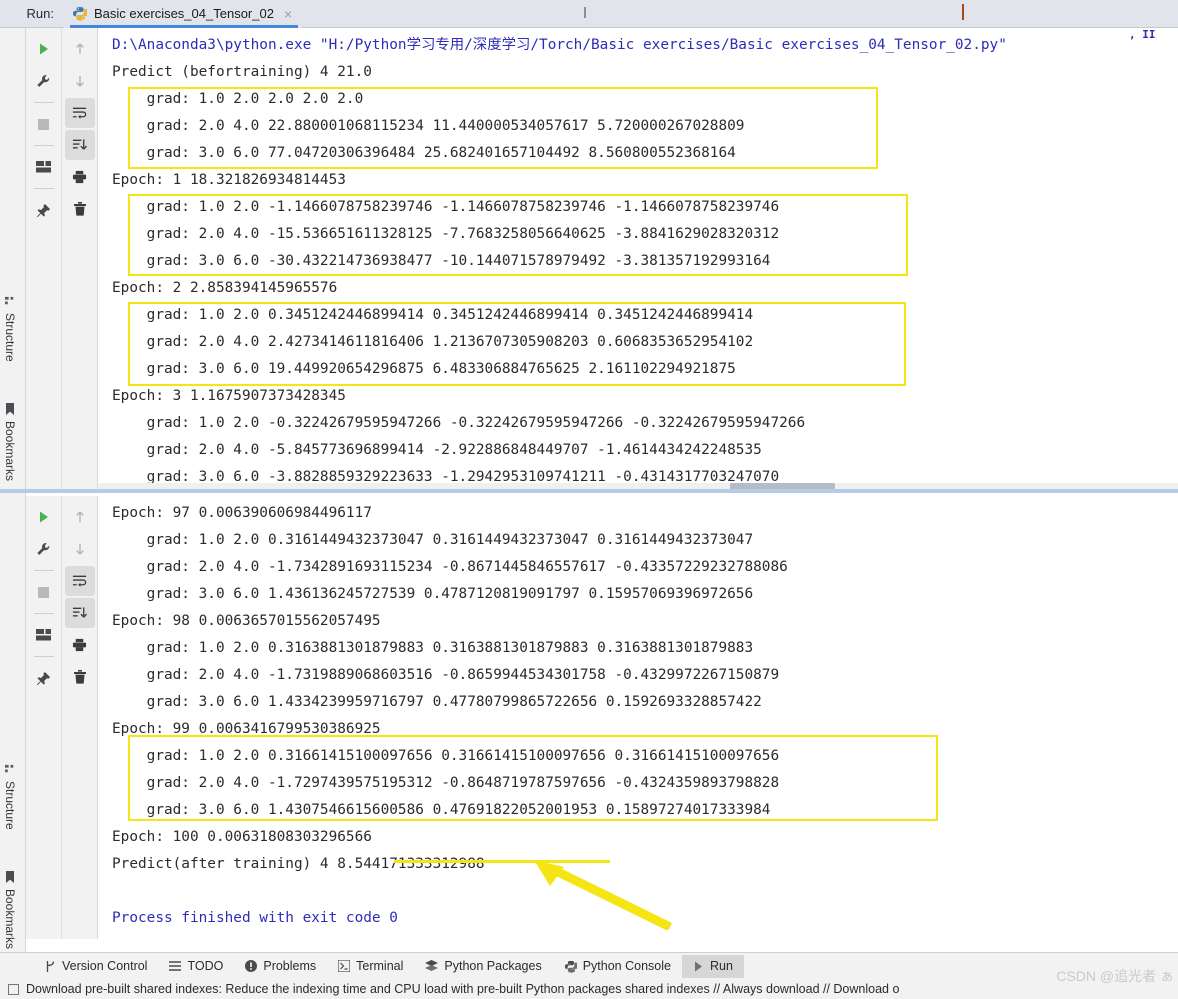 The height and width of the screenshot is (999, 1178). Describe the element at coordinates (242, 837) in the screenshot. I see `console-line: Epoch: 100 0.00631808303296566` at that location.